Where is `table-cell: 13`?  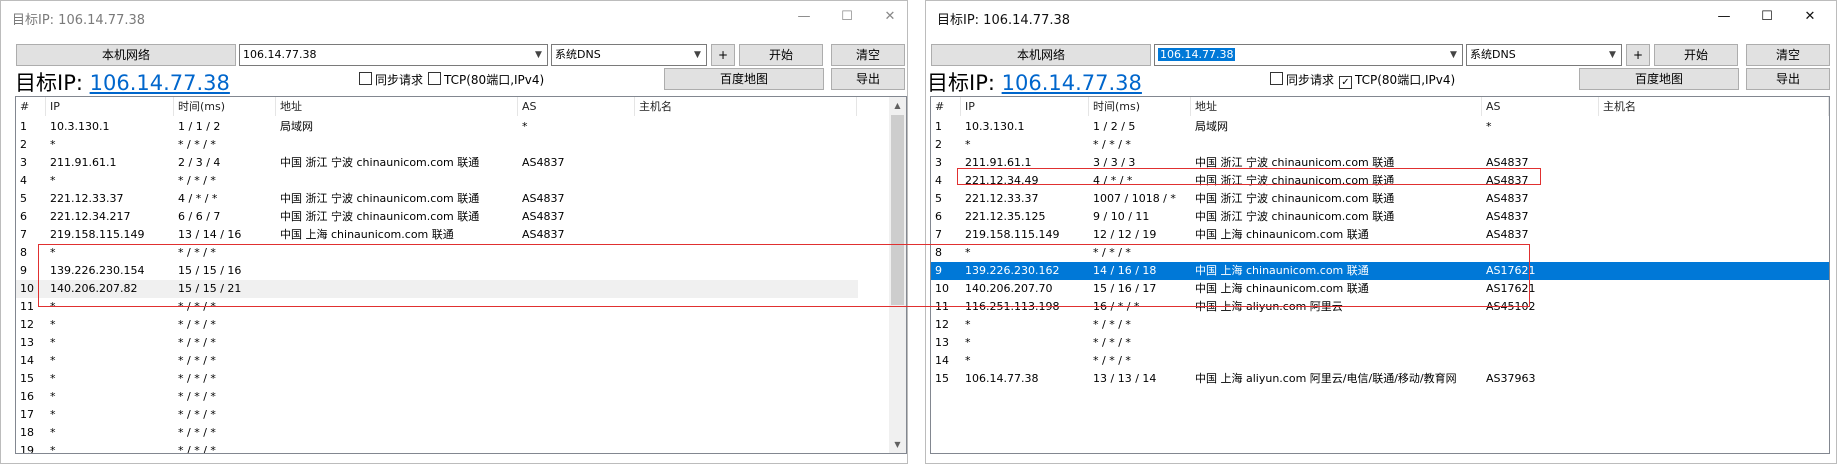 table-cell: 13 is located at coordinates (27, 342).